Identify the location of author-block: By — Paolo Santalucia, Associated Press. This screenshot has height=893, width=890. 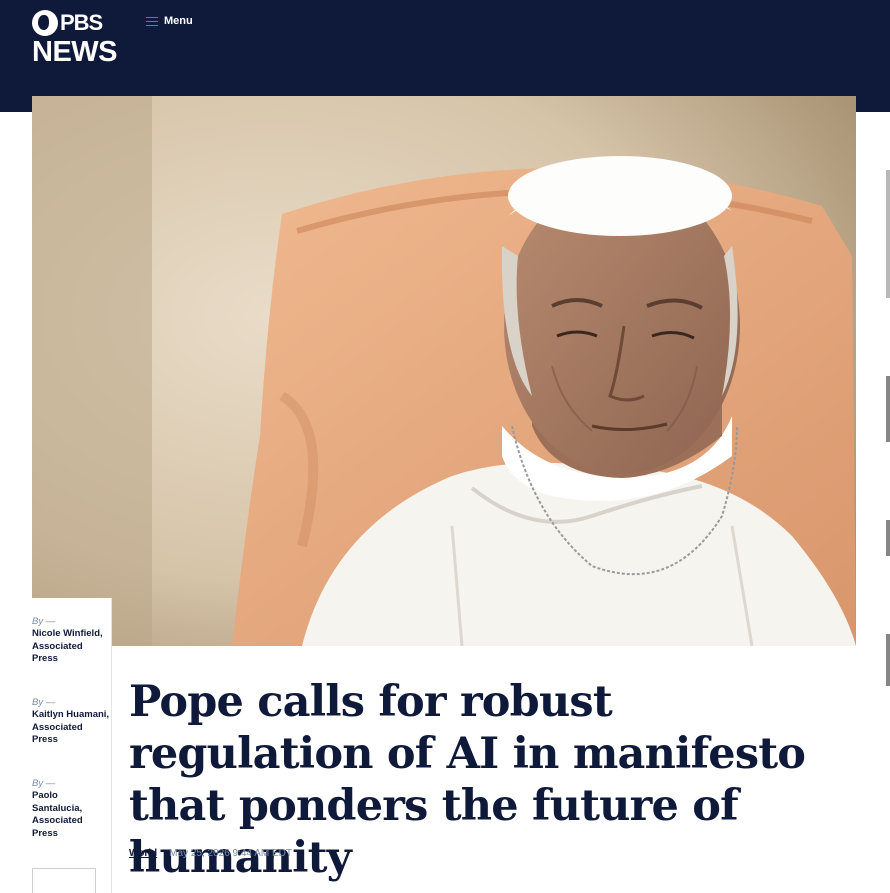
(71, 809).